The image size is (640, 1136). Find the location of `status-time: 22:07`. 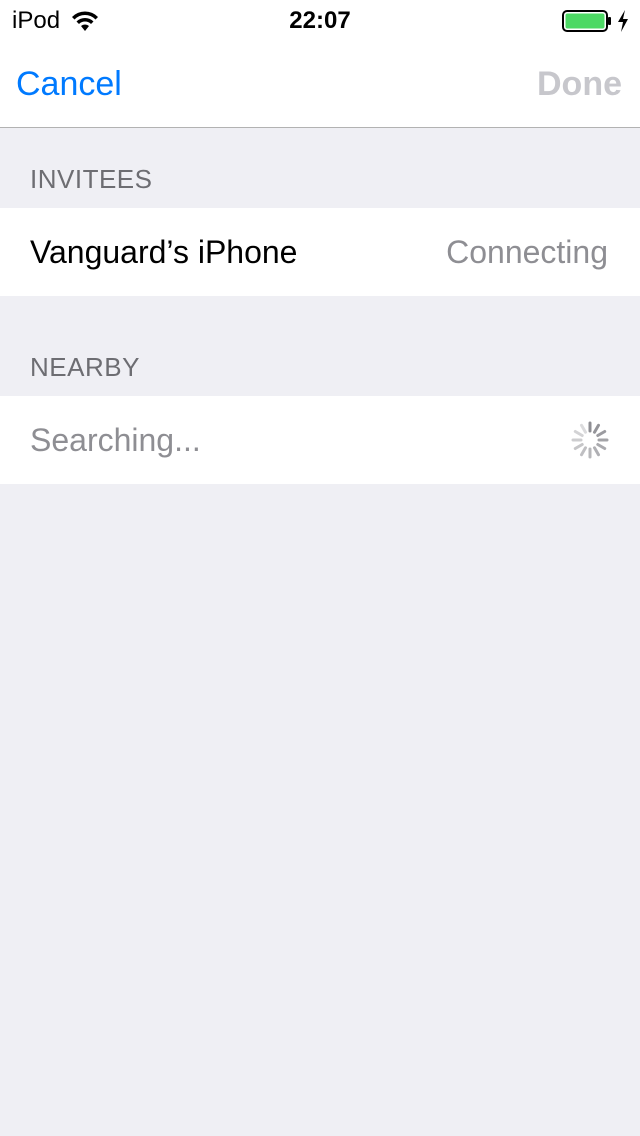

status-time: 22:07 is located at coordinates (320, 20).